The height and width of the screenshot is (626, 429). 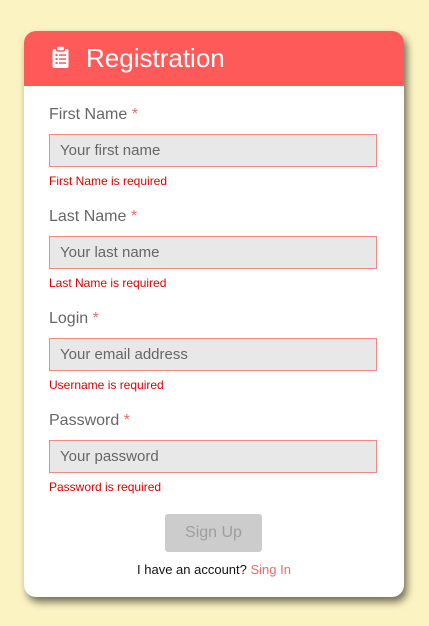 I want to click on last-name-error: Last Name is required, so click(x=108, y=283).